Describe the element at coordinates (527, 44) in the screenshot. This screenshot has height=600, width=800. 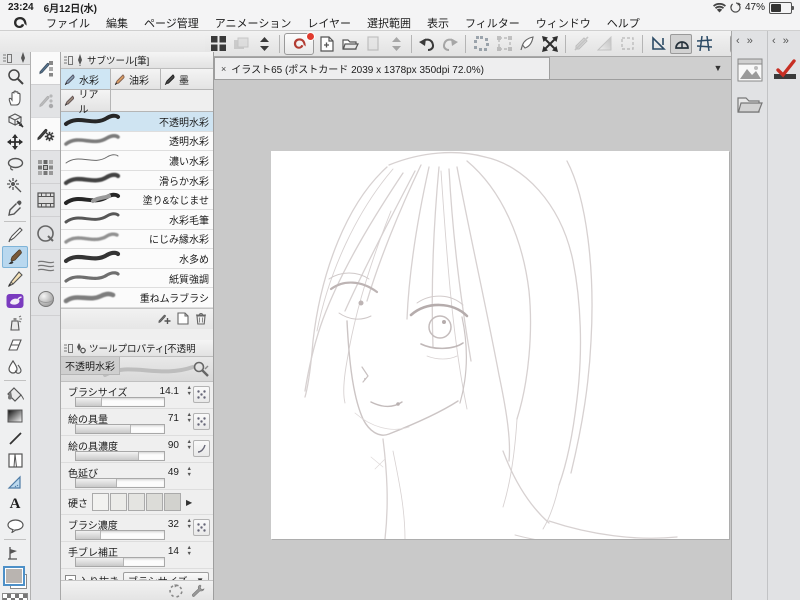
I see `quill-icon` at that location.